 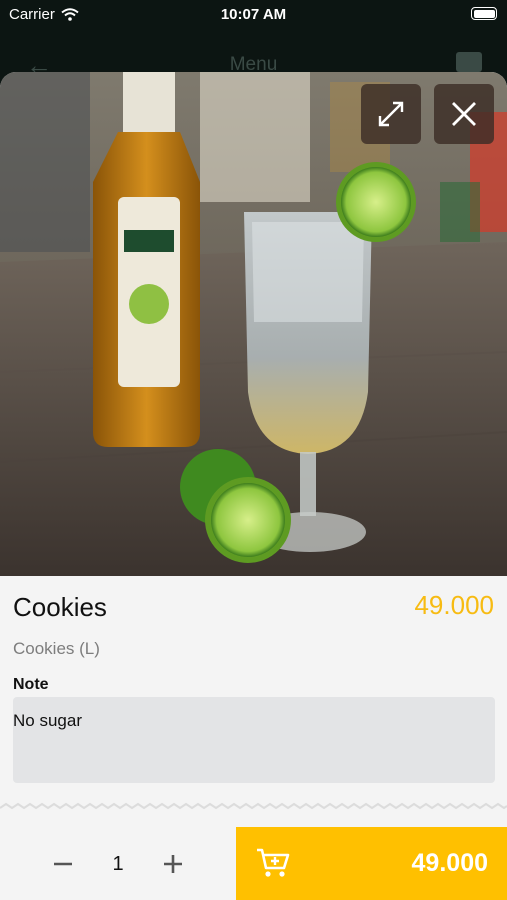 I want to click on note-text: No sugar, so click(x=47, y=720).